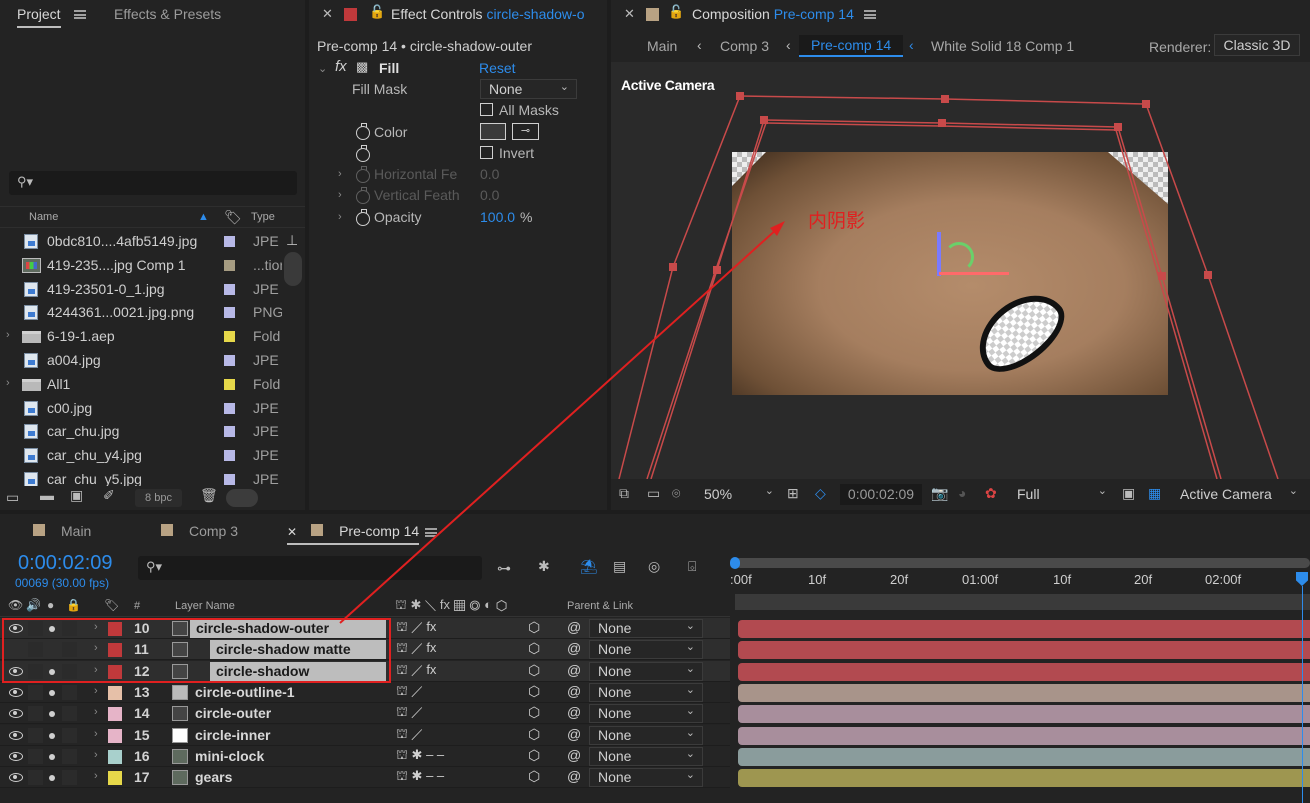 The width and height of the screenshot is (1310, 803). Describe the element at coordinates (409, 692) in the screenshot. I see `layer-switches: ⛫ ⟋` at that location.